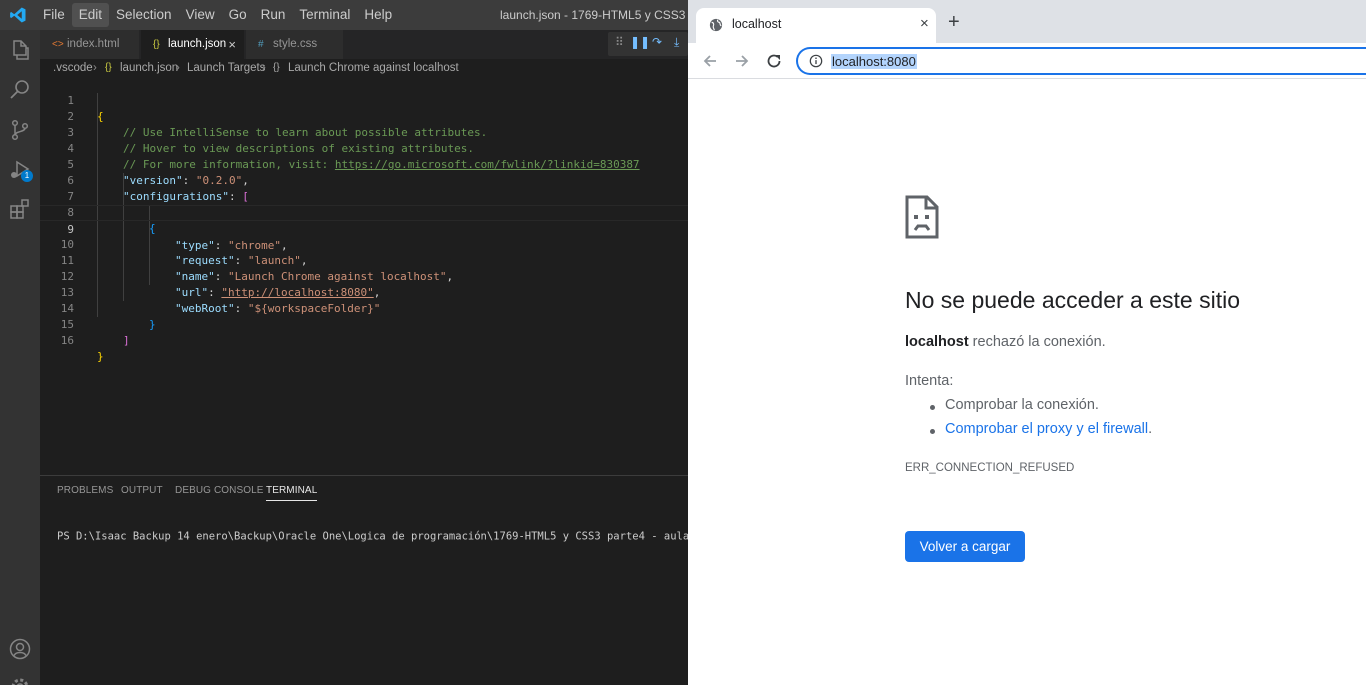 The image size is (1366, 685). I want to click on tab-label: launch.json, so click(197, 44).